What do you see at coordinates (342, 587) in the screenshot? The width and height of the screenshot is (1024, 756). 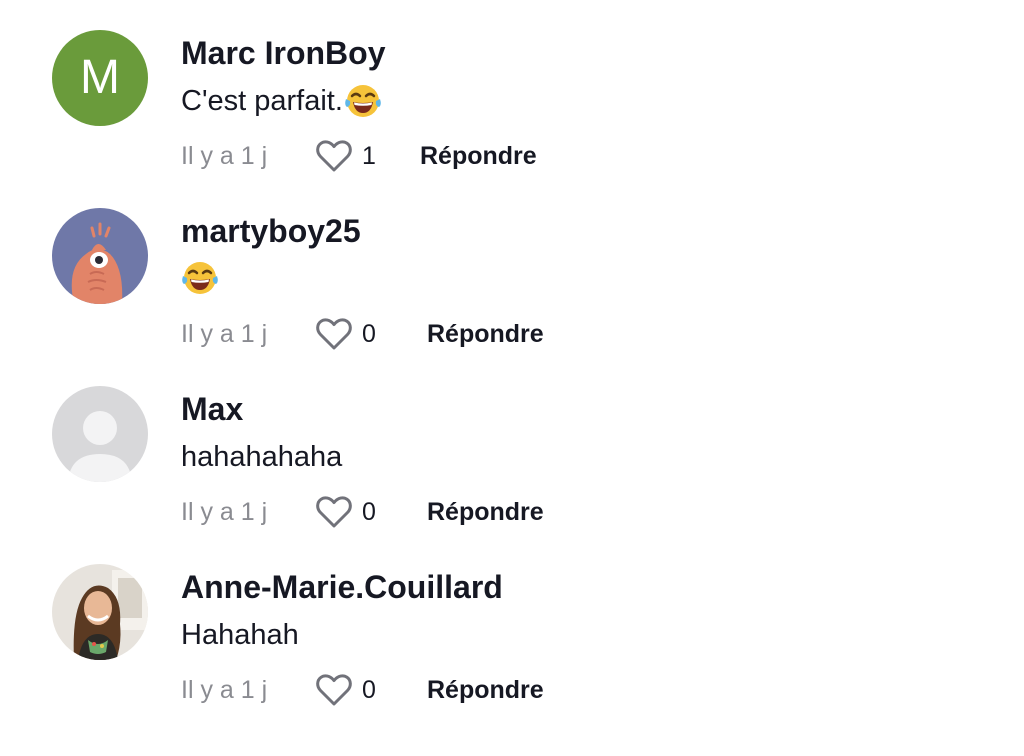 I see `comment-username: Anne-Marie.Couillard` at bounding box center [342, 587].